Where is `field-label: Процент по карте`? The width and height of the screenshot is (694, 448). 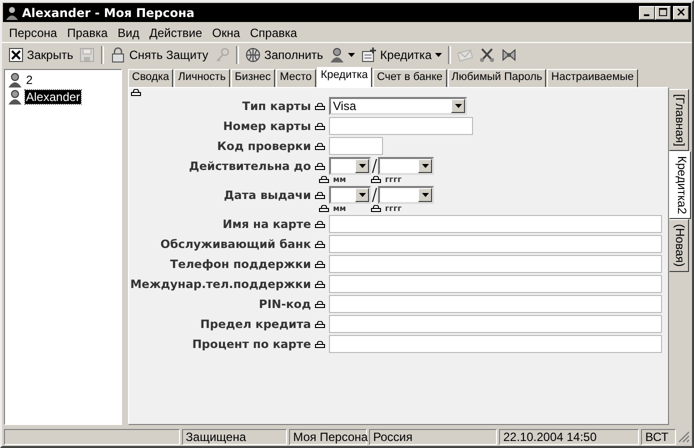
field-label: Процент по карте is located at coordinates (251, 344).